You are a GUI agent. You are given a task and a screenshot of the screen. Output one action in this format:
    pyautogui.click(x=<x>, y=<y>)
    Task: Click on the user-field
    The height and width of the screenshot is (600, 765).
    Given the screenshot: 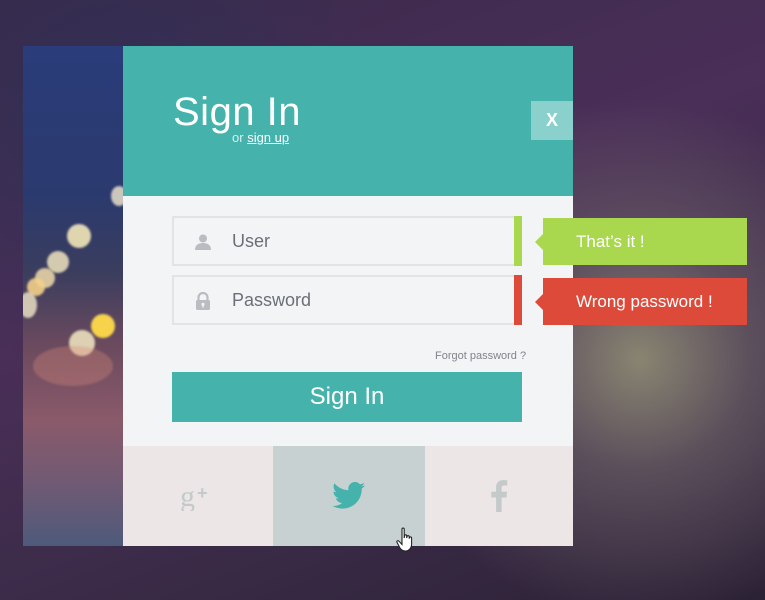 What is the action you would take?
    pyautogui.click(x=347, y=241)
    